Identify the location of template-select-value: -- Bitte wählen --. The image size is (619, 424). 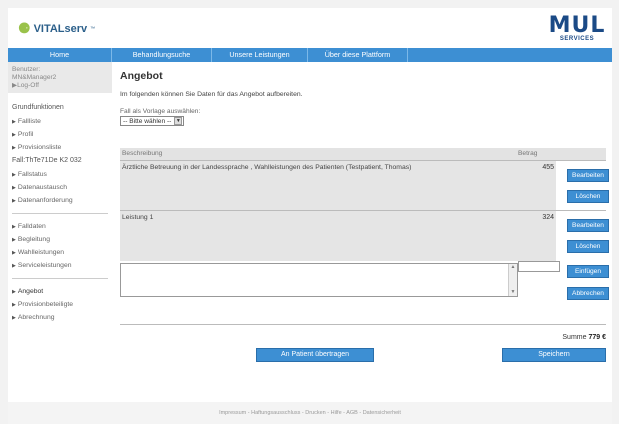
(147, 121).